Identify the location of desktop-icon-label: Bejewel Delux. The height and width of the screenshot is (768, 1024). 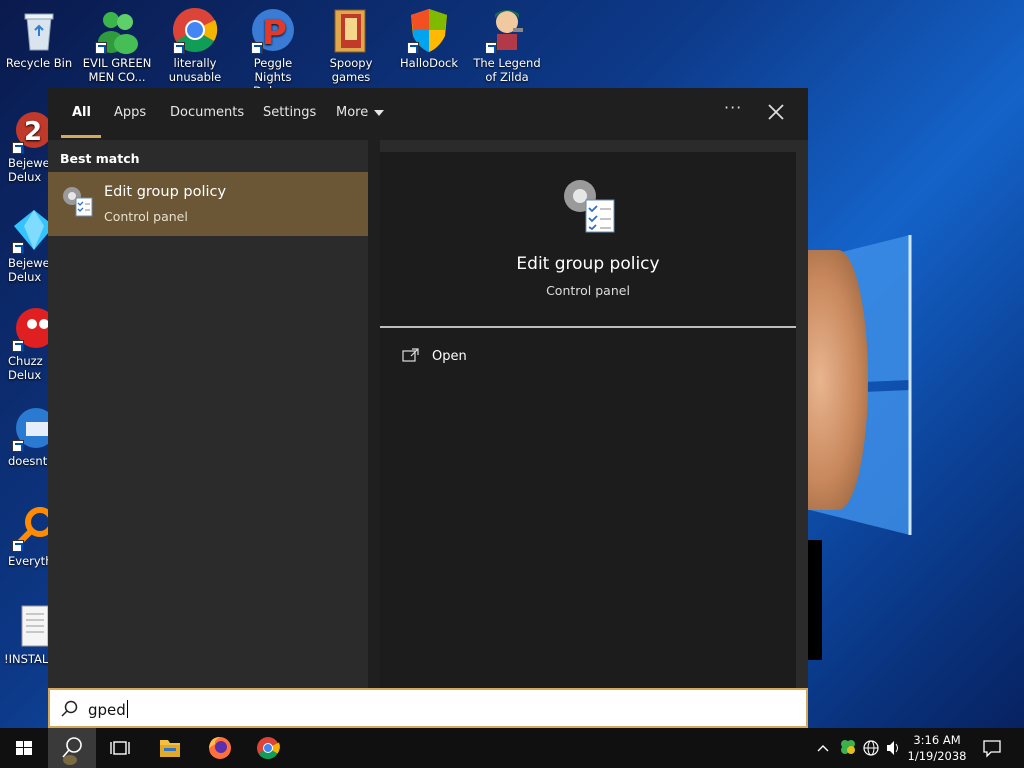
(30, 170).